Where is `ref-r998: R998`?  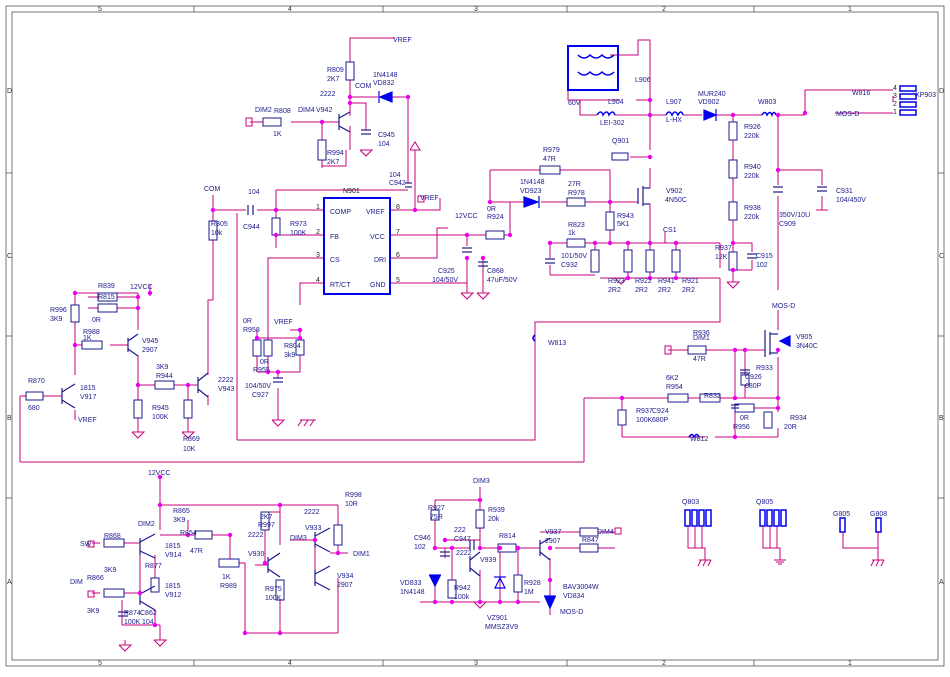
ref-r998: R998 is located at coordinates (353, 495).